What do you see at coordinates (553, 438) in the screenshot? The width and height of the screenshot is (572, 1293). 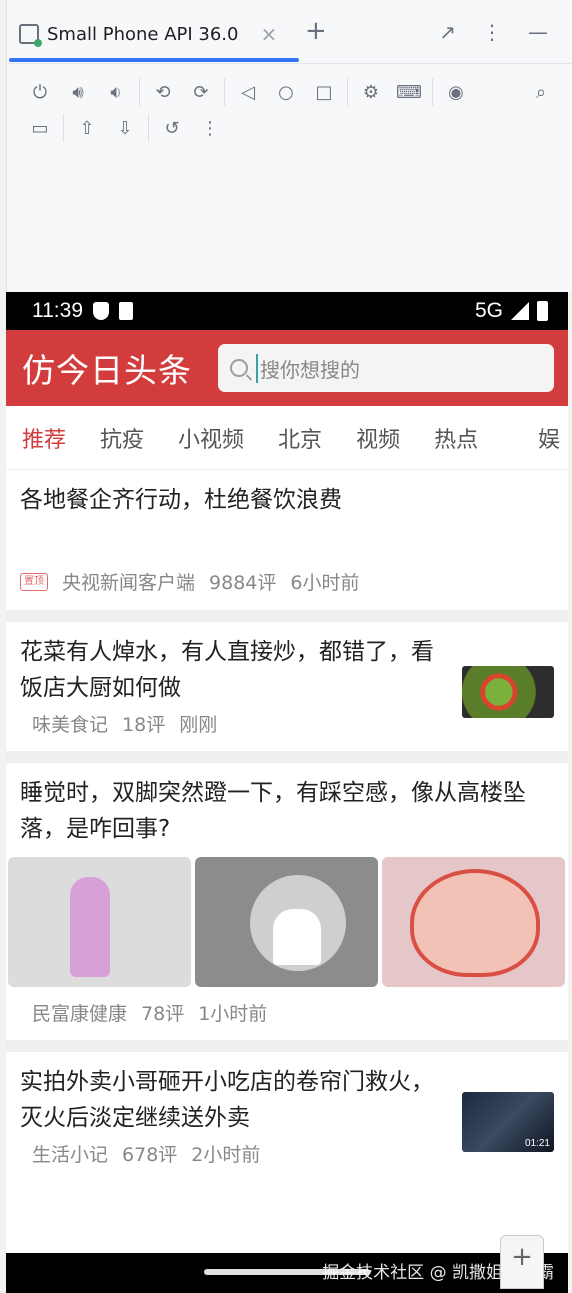 I see `tab-entertainment: 娱` at bounding box center [553, 438].